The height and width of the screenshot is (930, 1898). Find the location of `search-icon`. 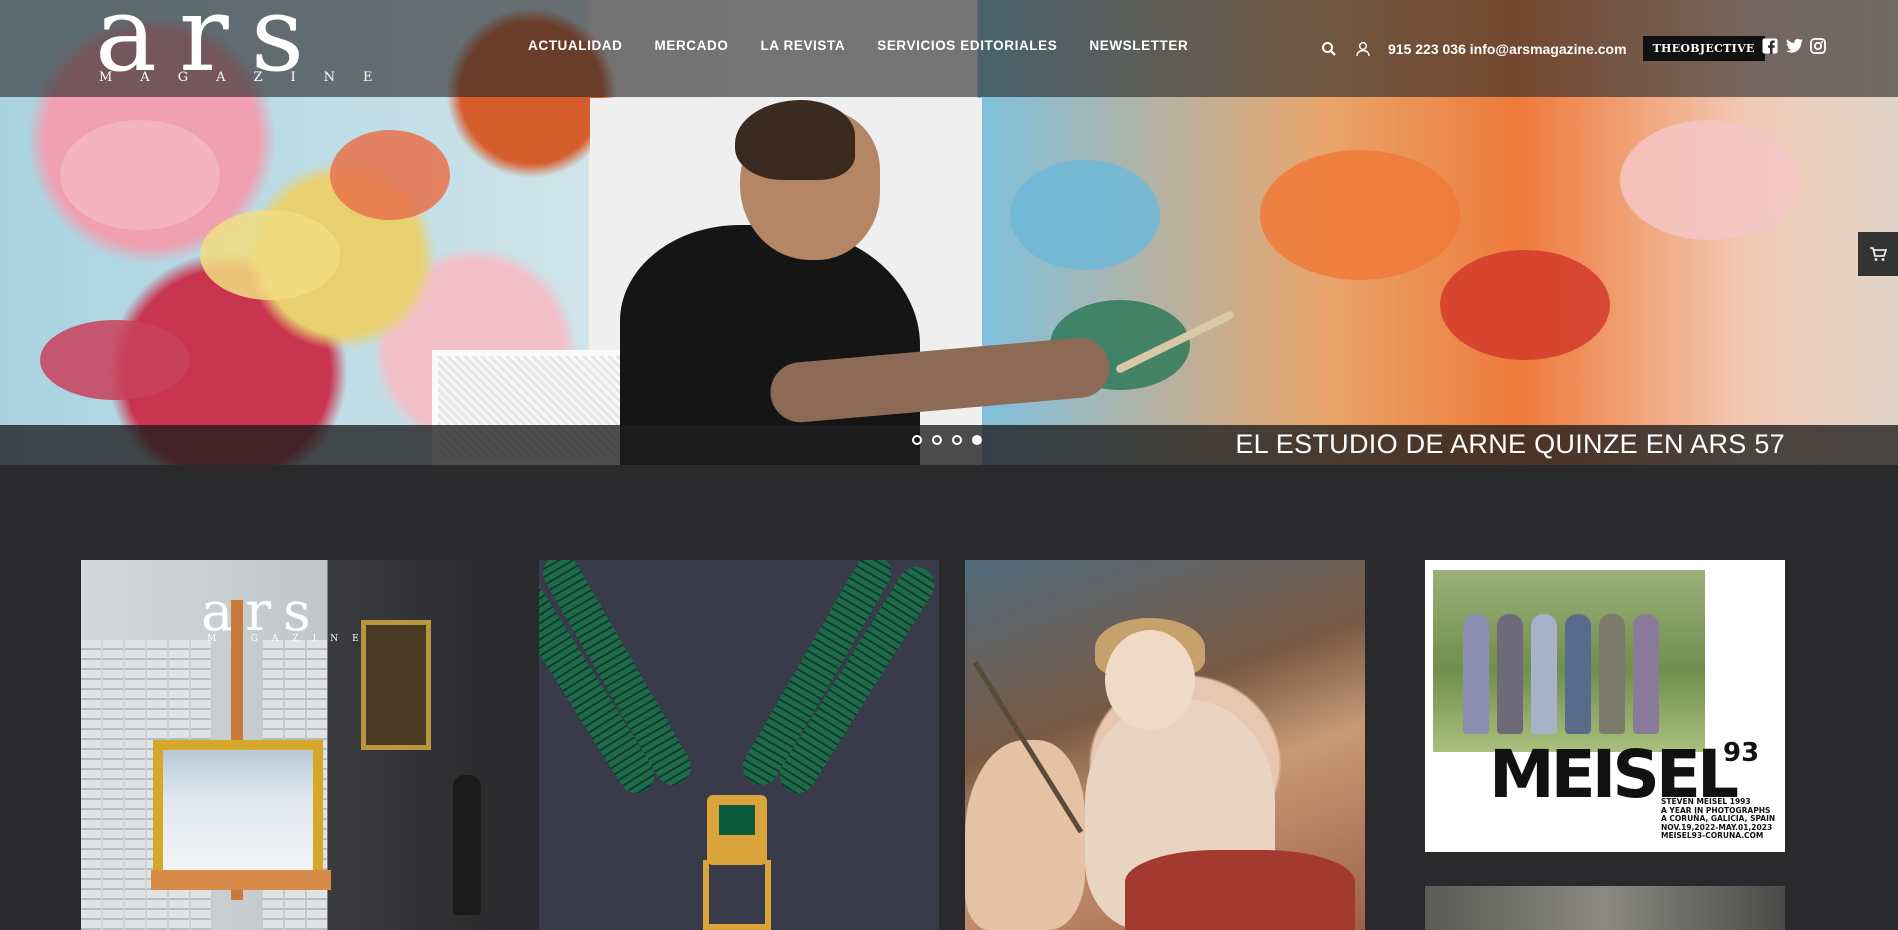

search-icon is located at coordinates (1329, 49).